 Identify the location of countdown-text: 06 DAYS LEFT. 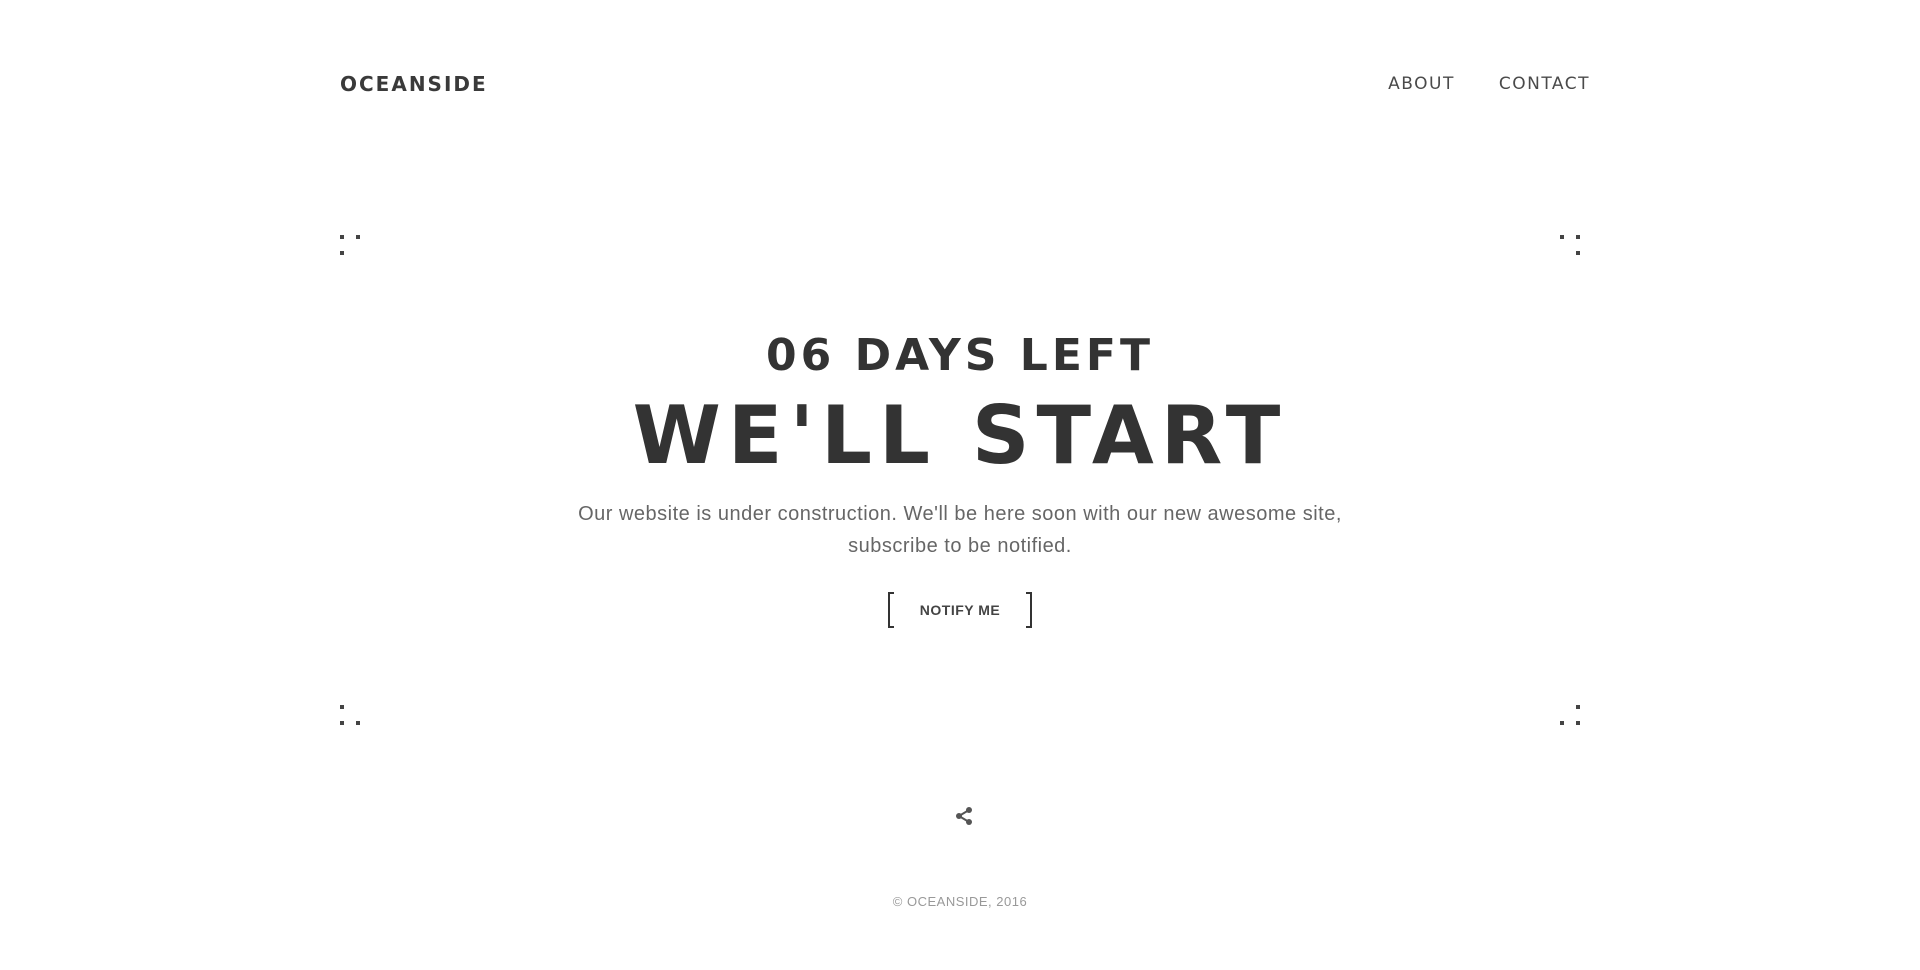
(960, 355).